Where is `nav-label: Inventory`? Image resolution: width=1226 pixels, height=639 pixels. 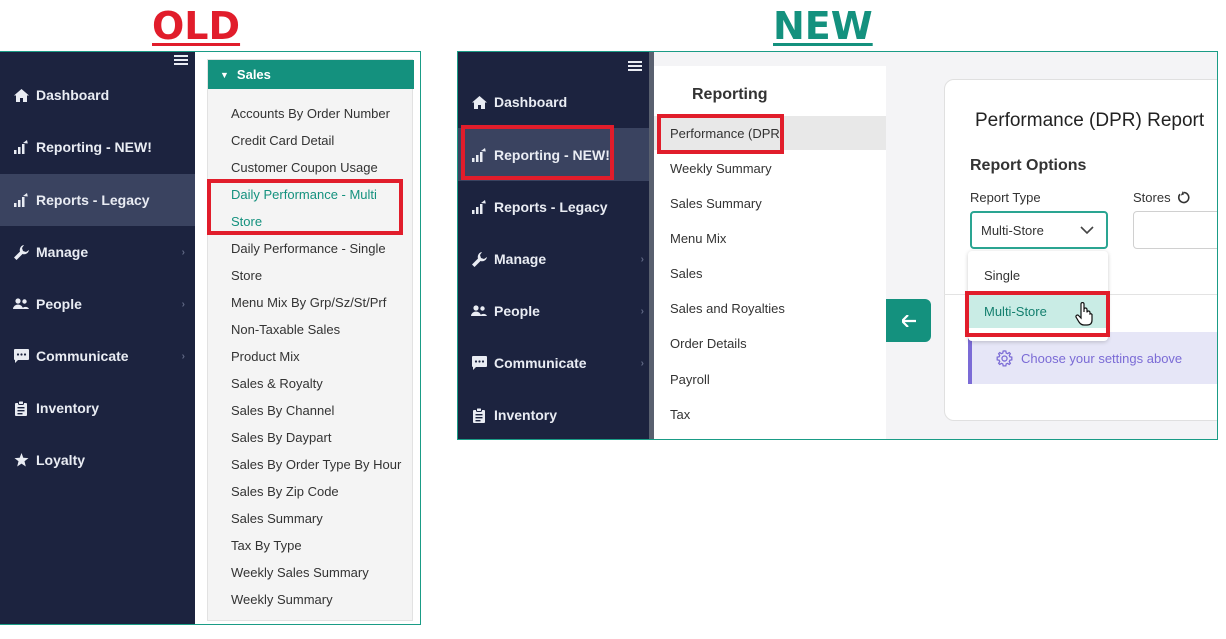
nav-label: Inventory is located at coordinates (526, 415).